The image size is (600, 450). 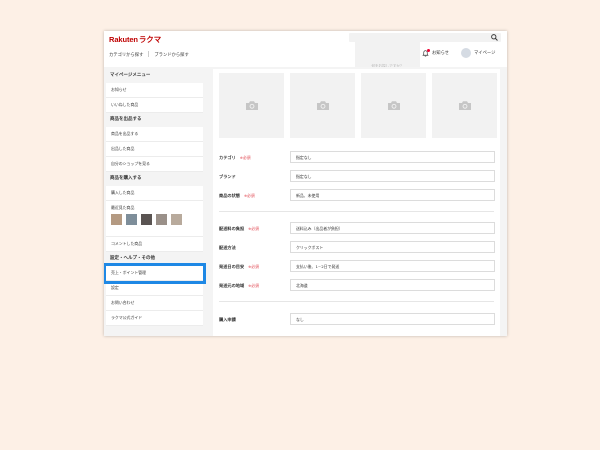 I want to click on field-shipping-fee: 配送料の負担 ※必須 送料込み（出品者が負担）, so click(x=359, y=229).